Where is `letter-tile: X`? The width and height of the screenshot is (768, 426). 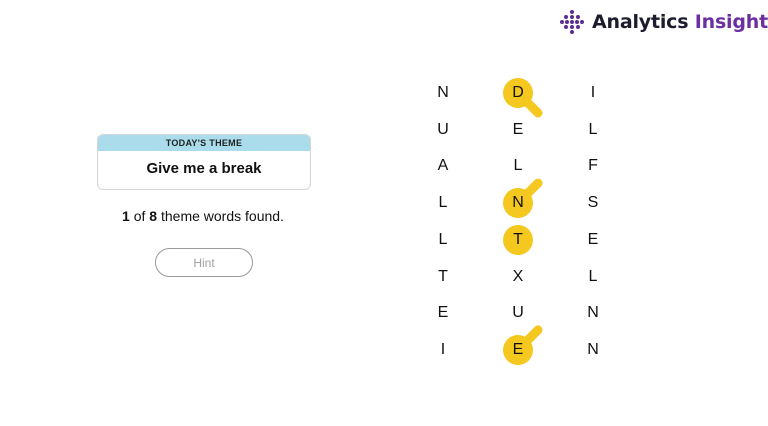
letter-tile: X is located at coordinates (518, 277).